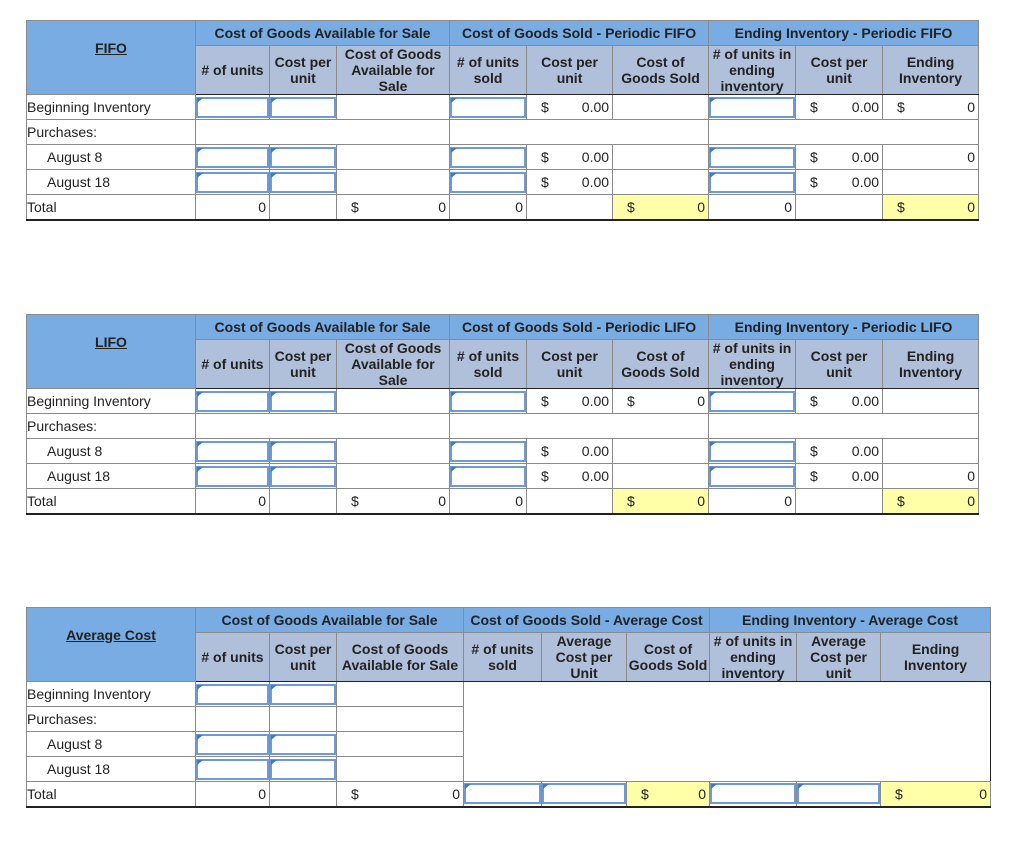 The image size is (1020, 848). What do you see at coordinates (584, 657) in the screenshot?
I see `column-header: Average Cost per Unit` at bounding box center [584, 657].